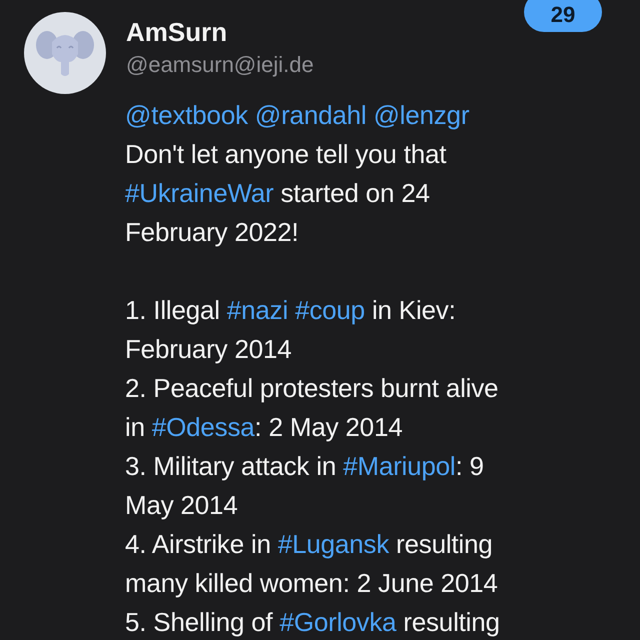  I want to click on hashtag-link: #nazi, so click(257, 310).